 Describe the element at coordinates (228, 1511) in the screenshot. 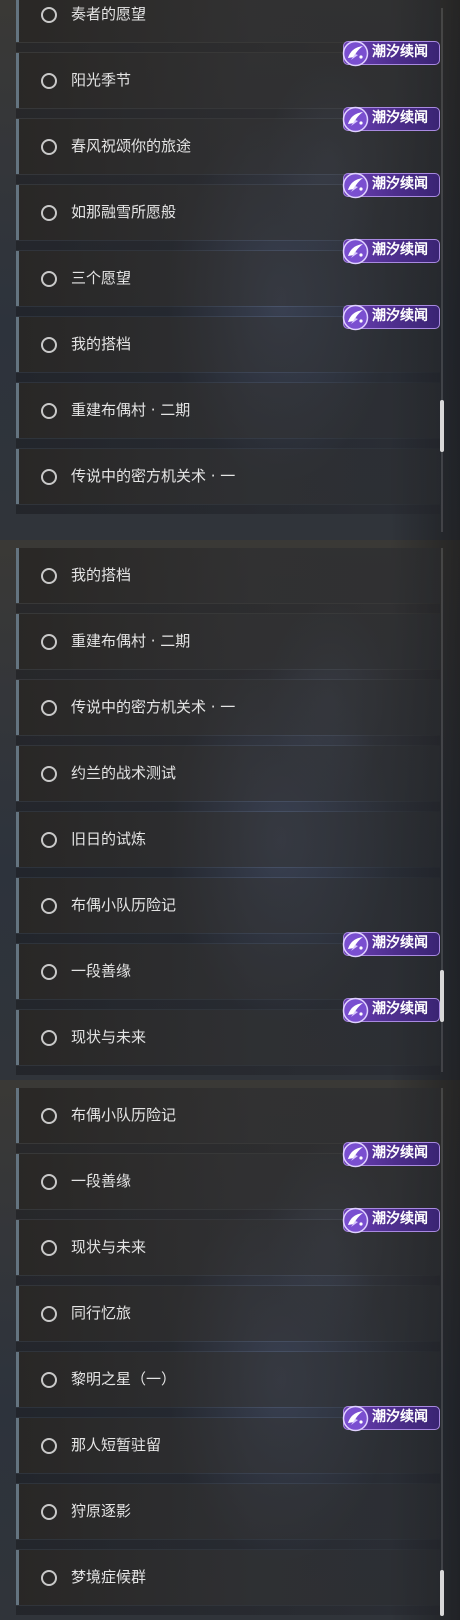

I see `quest-list-item: 狩原逐影` at that location.